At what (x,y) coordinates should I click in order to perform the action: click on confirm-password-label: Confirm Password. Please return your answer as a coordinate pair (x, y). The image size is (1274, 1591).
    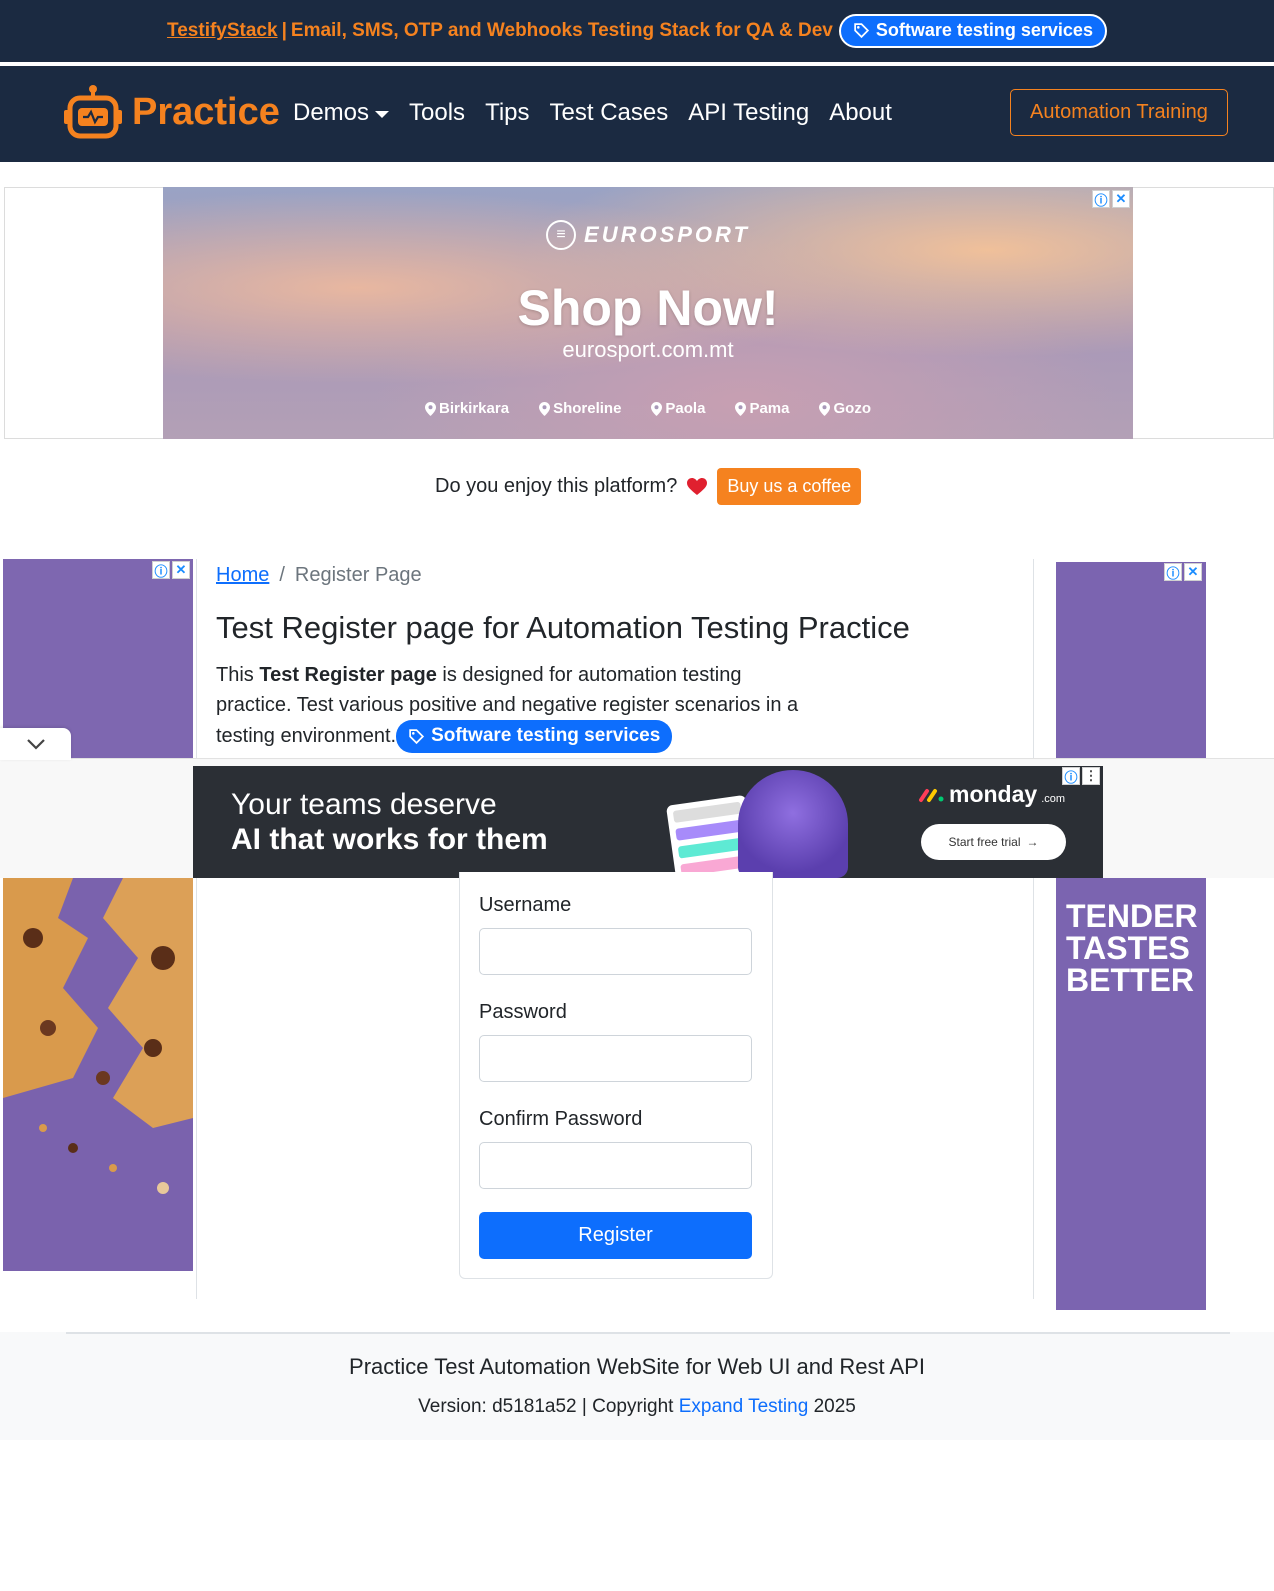
    Looking at the image, I should click on (561, 1119).